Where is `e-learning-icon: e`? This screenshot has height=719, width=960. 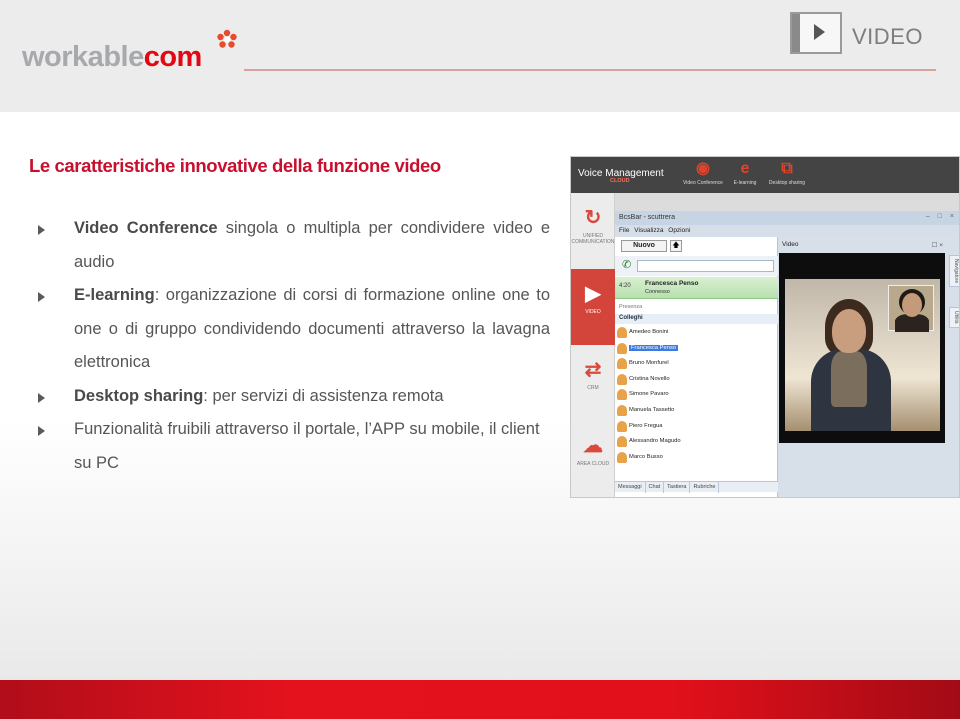 e-learning-icon: e is located at coordinates (745, 168).